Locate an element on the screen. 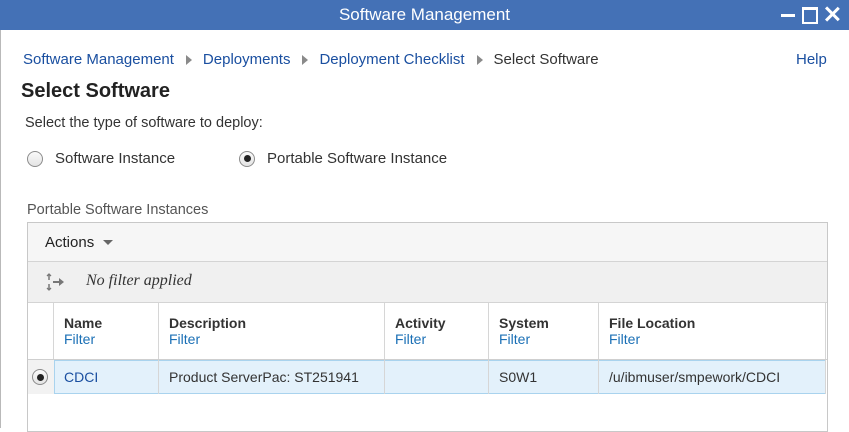  row-file-location: /u/ibmuser/smpework/CDCI is located at coordinates (695, 377).